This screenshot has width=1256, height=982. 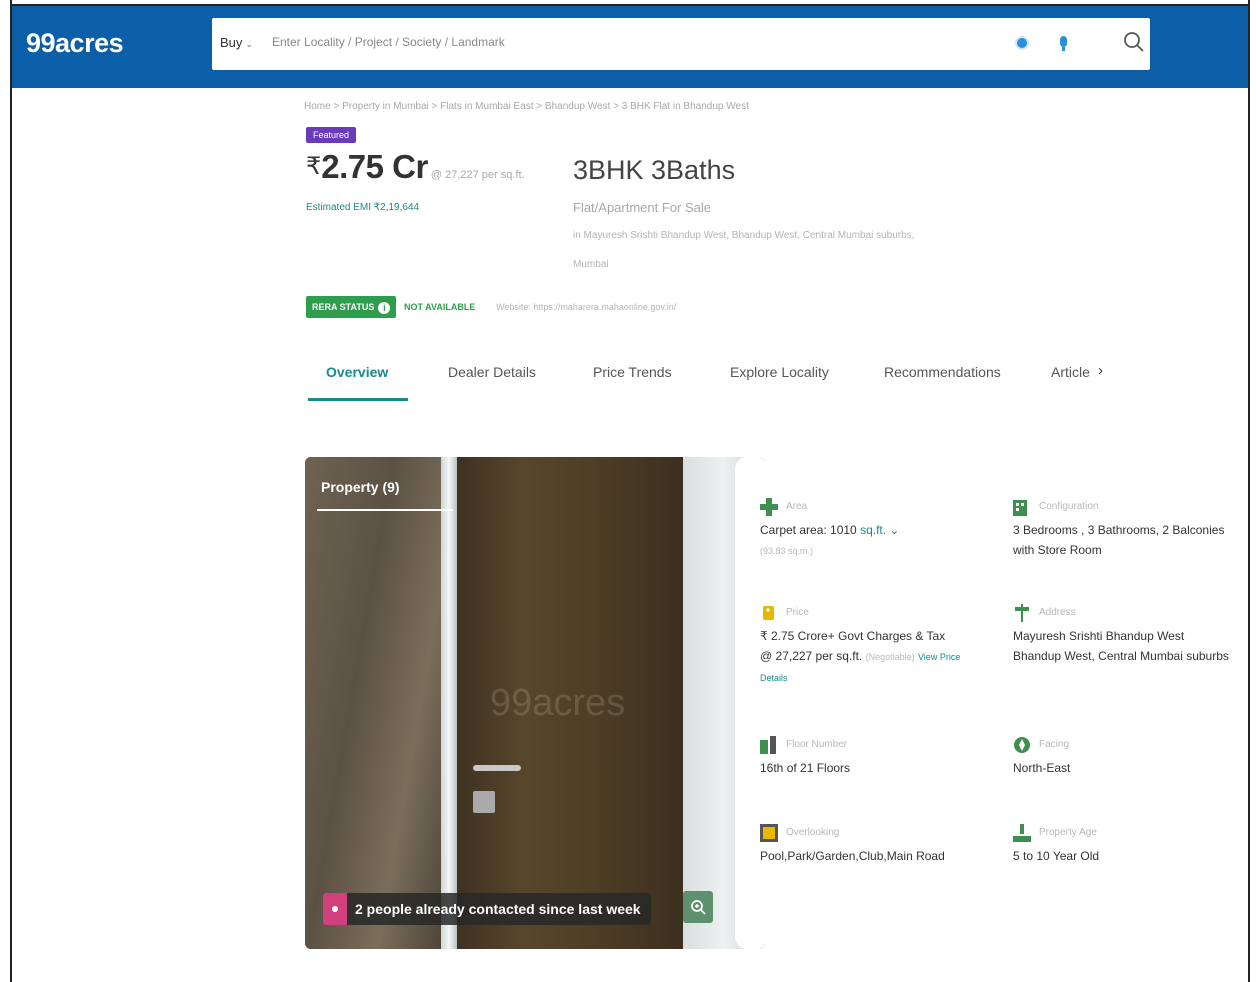 What do you see at coordinates (768, 613) in the screenshot?
I see `price-tag-icon` at bounding box center [768, 613].